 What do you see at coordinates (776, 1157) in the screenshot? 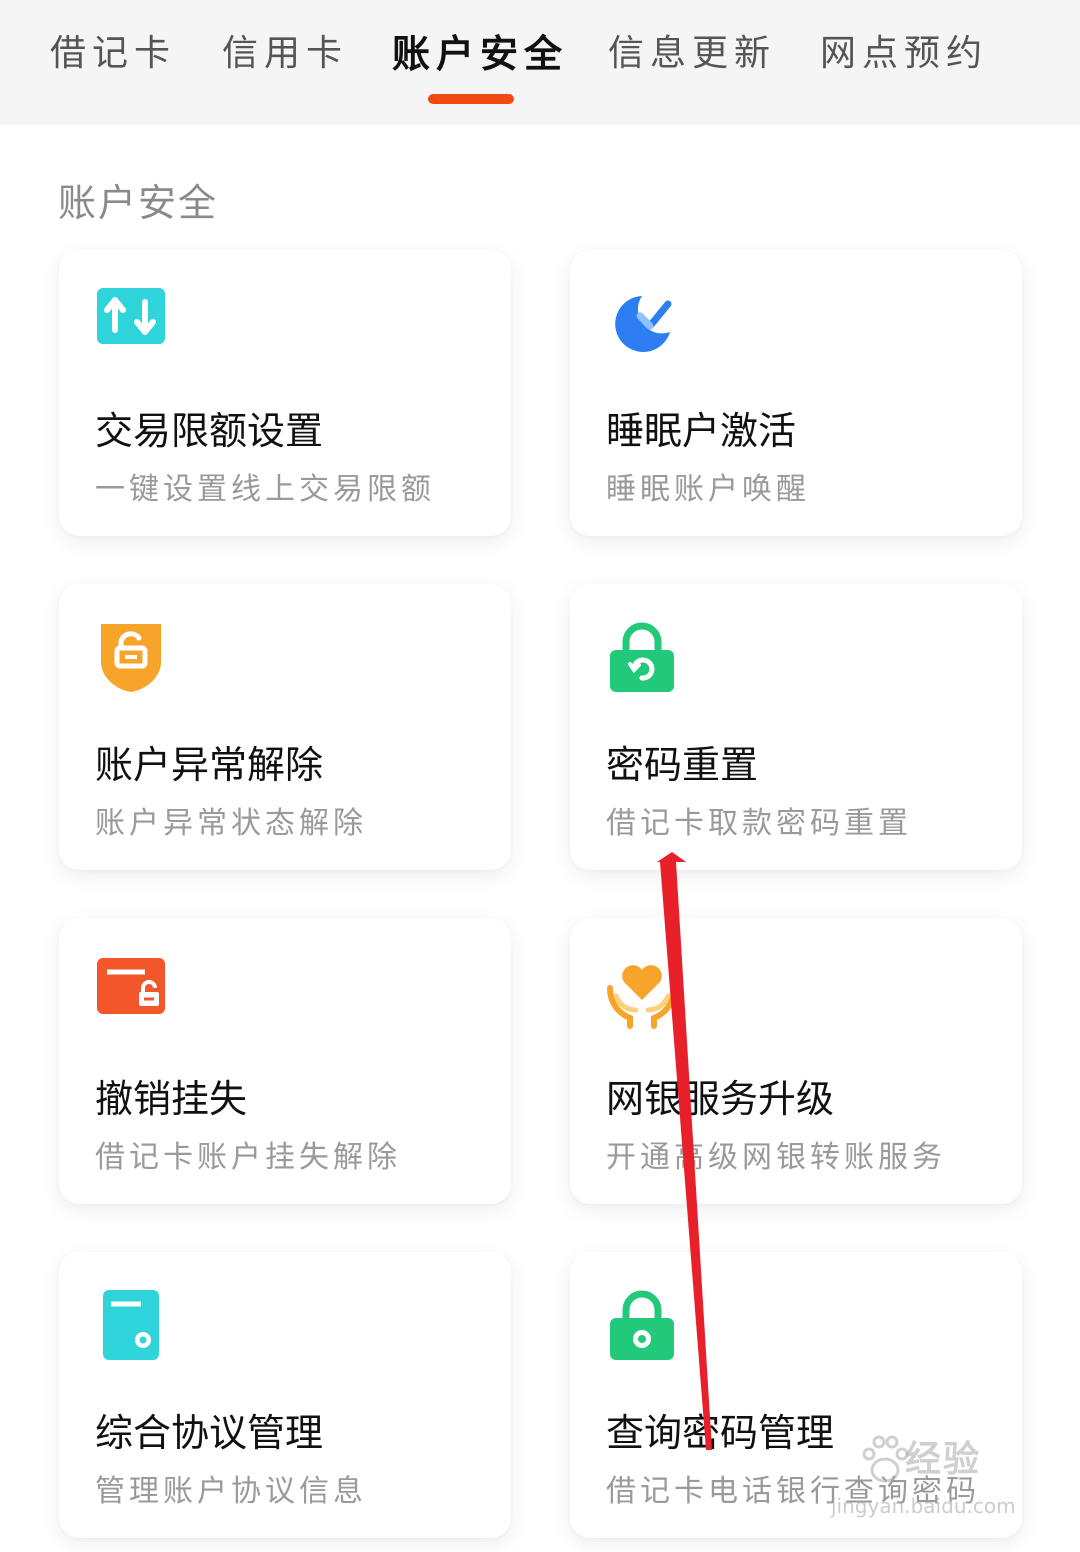
I see `card-subtitle: 开通高级网银转账服务` at bounding box center [776, 1157].